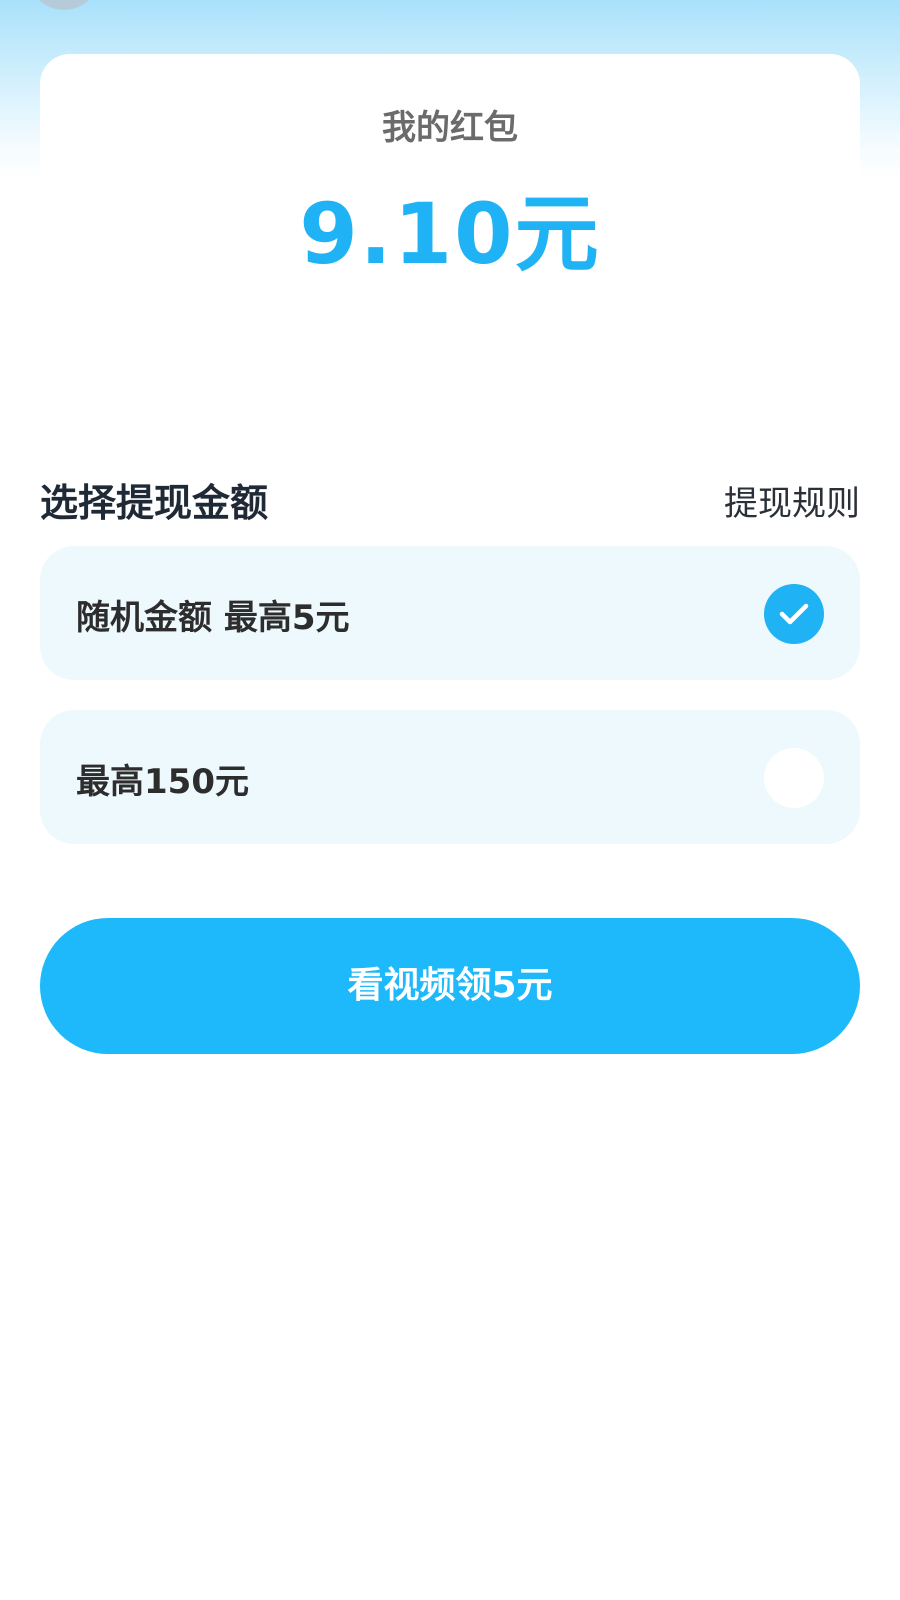 This screenshot has height=1600, width=900. I want to click on withdraw-section-header: 选择提现金额 提现规则, so click(450, 500).